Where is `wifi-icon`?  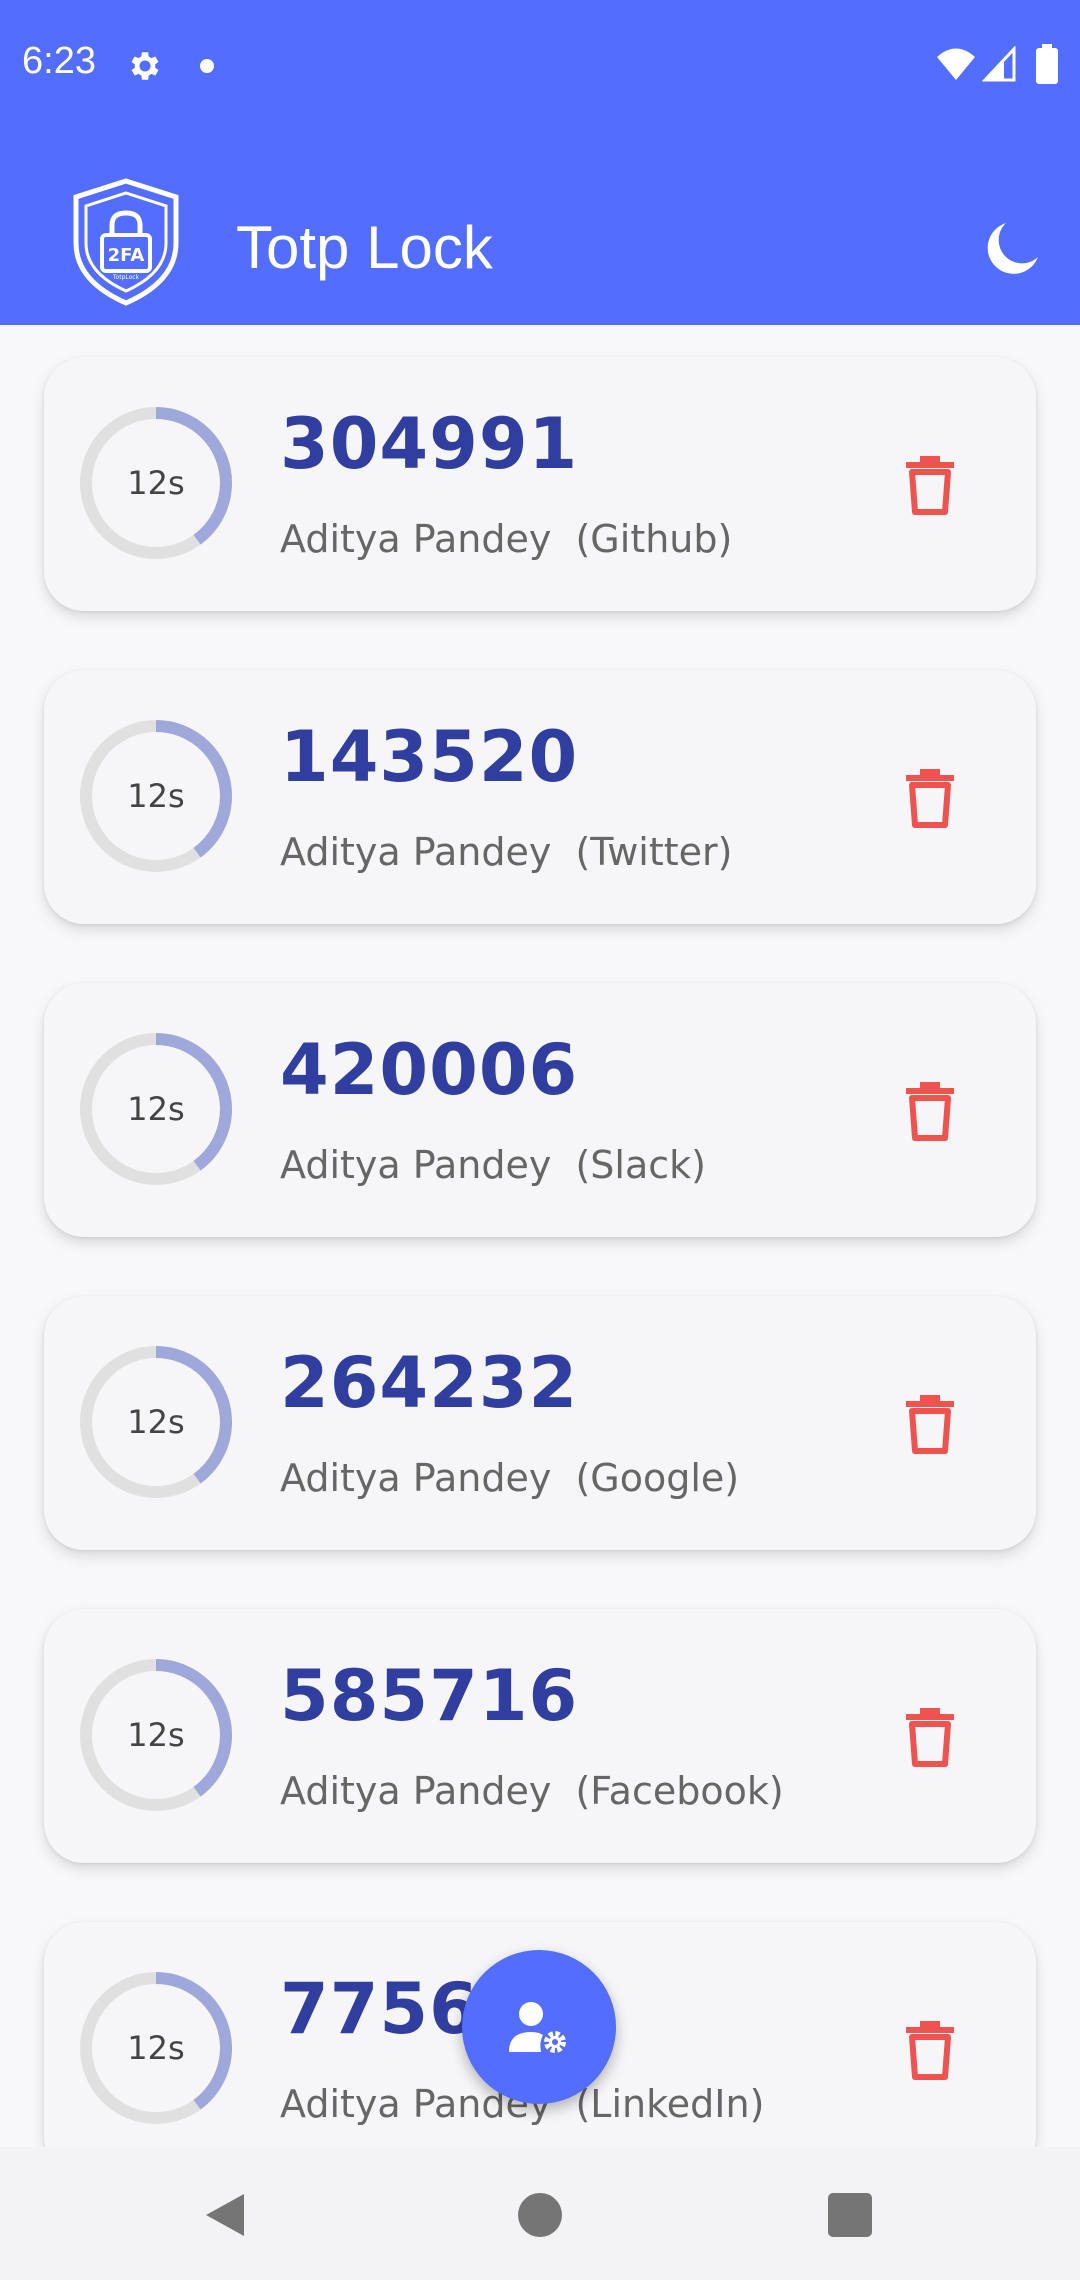 wifi-icon is located at coordinates (956, 64).